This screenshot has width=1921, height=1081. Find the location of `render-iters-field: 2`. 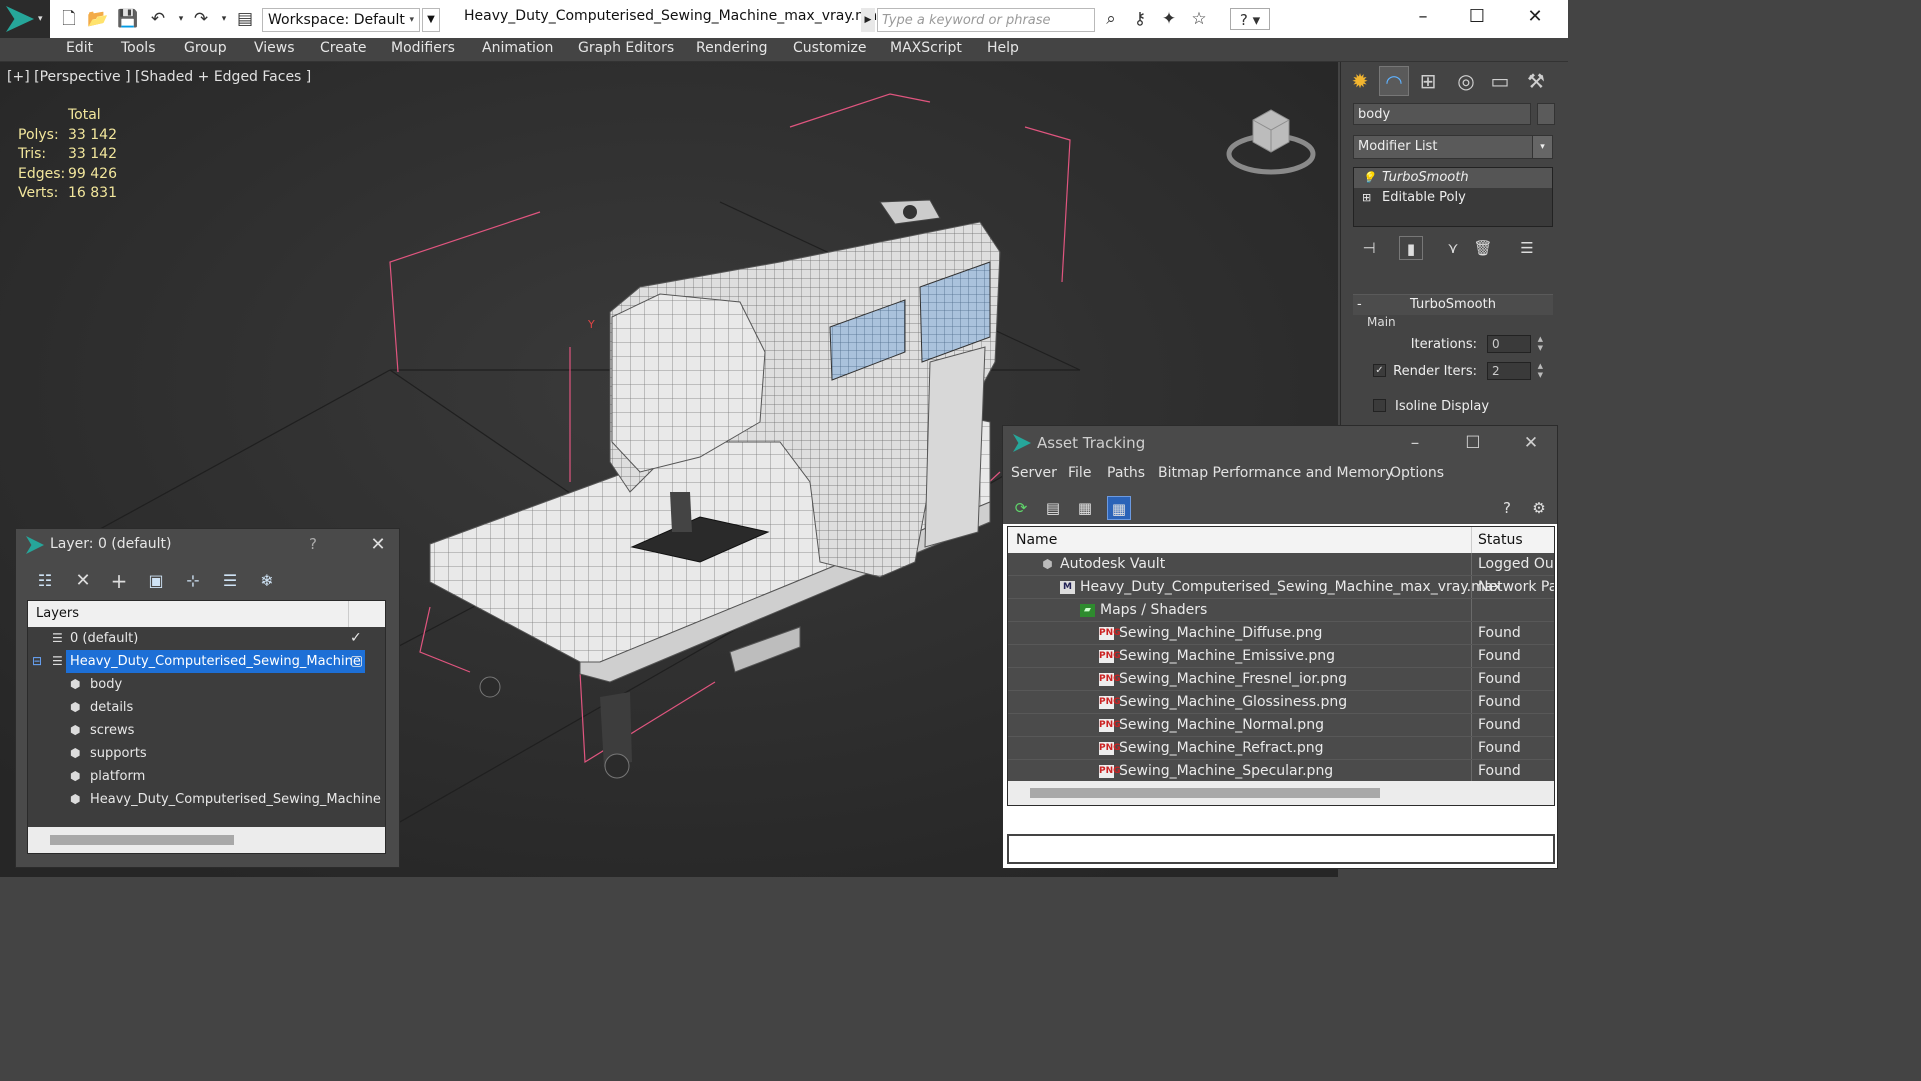

render-iters-field: 2 is located at coordinates (1509, 371).